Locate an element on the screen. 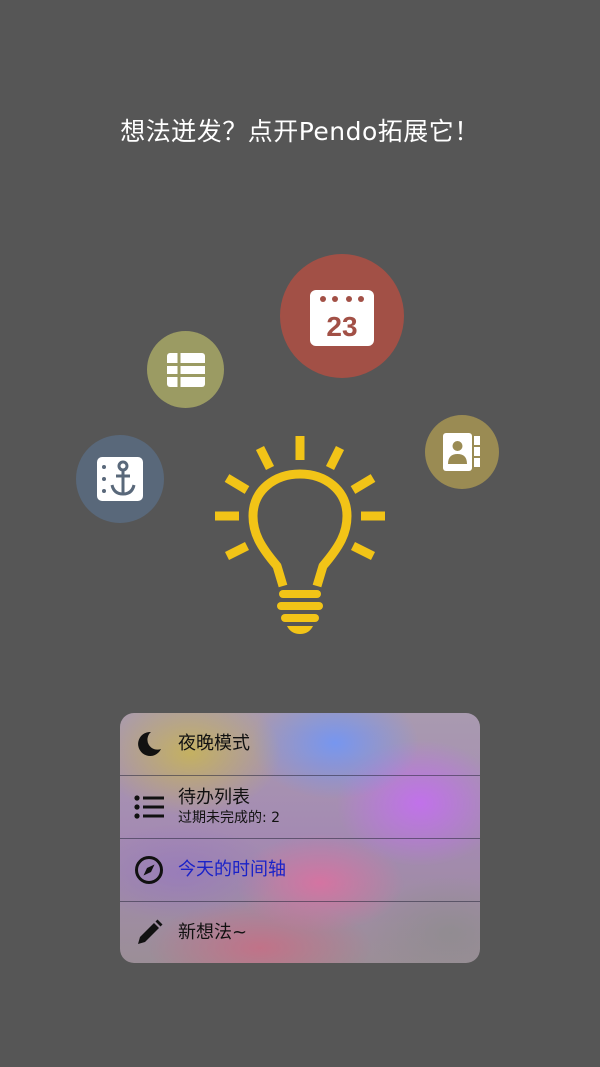  table-bubble is located at coordinates (185, 369).